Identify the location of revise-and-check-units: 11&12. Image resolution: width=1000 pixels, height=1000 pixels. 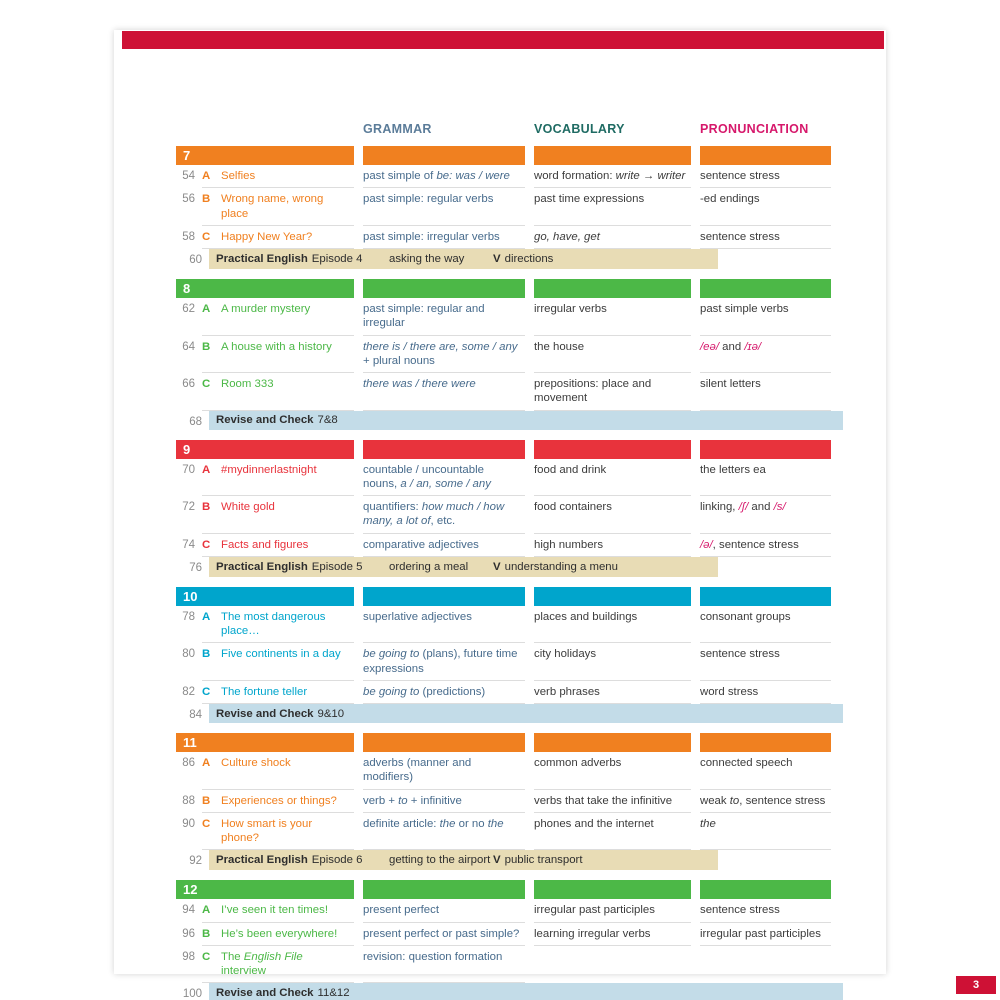
(333, 992).